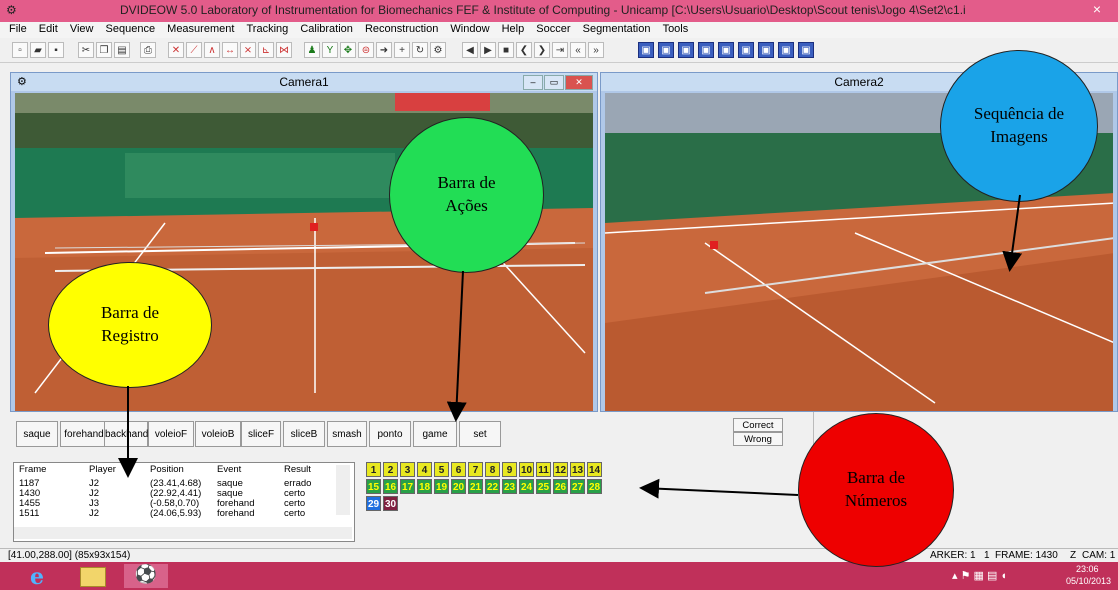 The height and width of the screenshot is (590, 1118). What do you see at coordinates (200, 29) in the screenshot?
I see `menu-measurement: Measurement` at bounding box center [200, 29].